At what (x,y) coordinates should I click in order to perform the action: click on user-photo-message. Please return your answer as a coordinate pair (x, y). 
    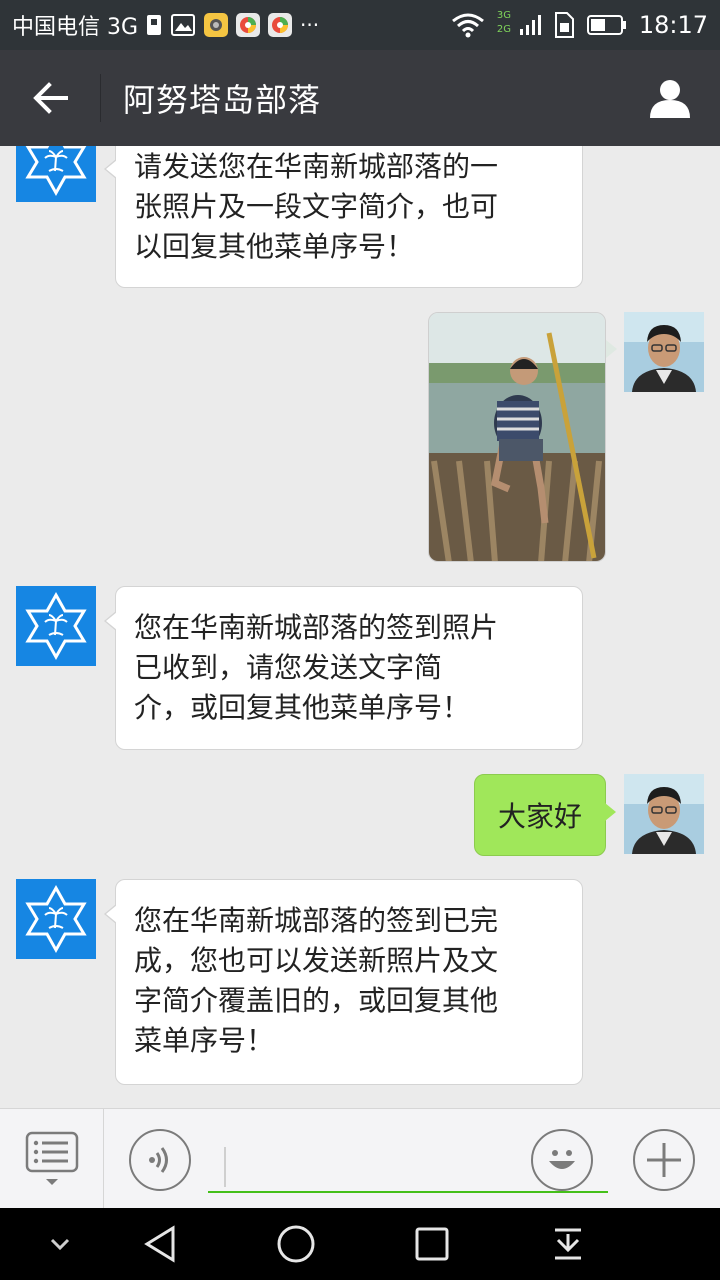
    Looking at the image, I should click on (517, 437).